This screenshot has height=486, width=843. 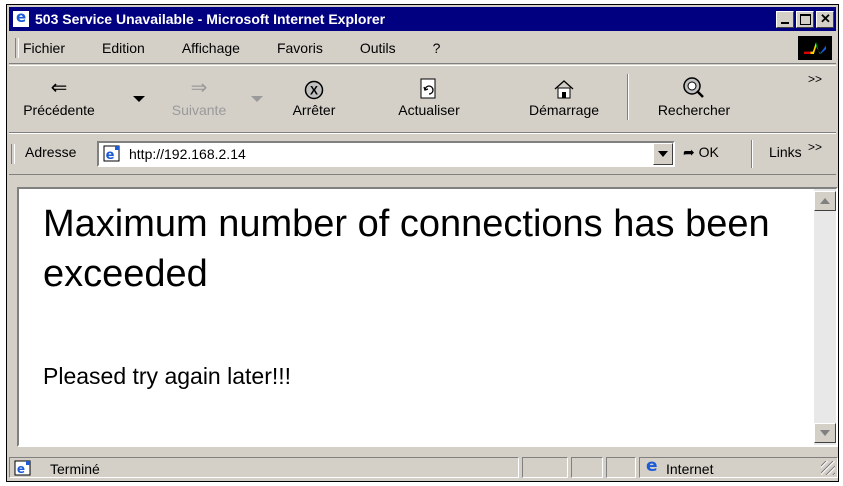 What do you see at coordinates (825, 19) in the screenshot?
I see `close-button` at bounding box center [825, 19].